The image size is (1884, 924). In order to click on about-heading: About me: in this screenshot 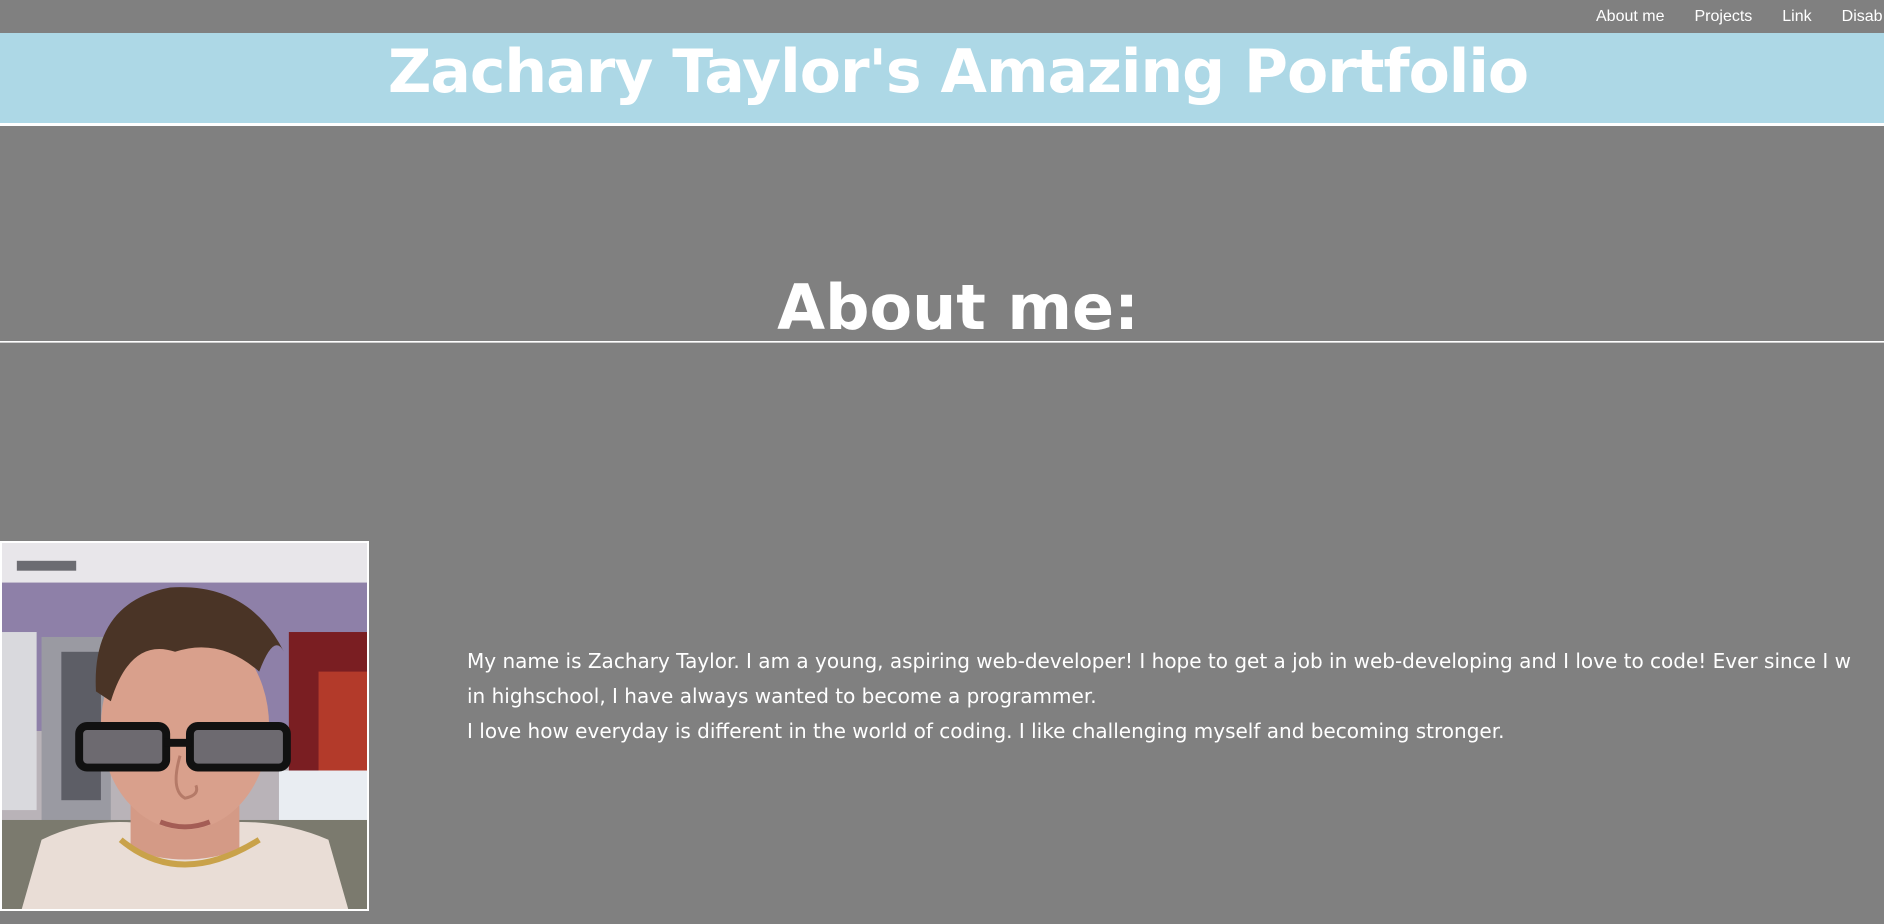, I will do `click(958, 307)`.